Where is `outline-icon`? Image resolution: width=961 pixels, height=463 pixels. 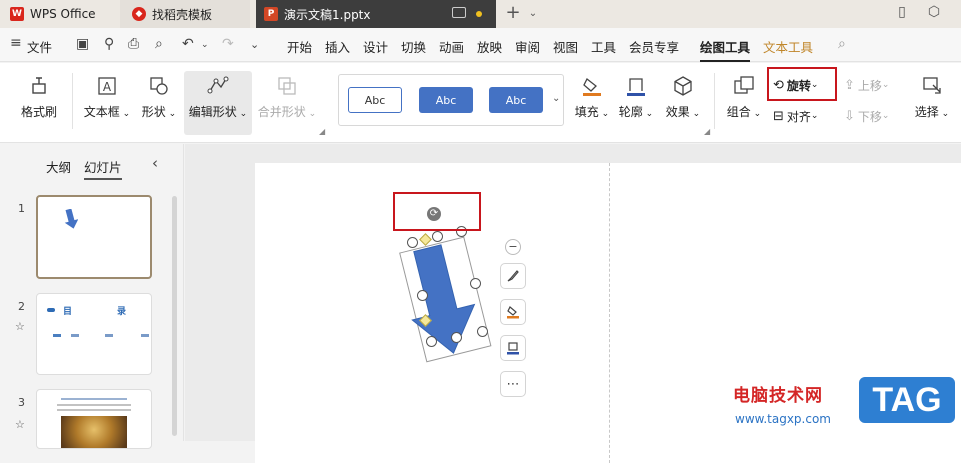
outline-icon is located at coordinates (513, 348).